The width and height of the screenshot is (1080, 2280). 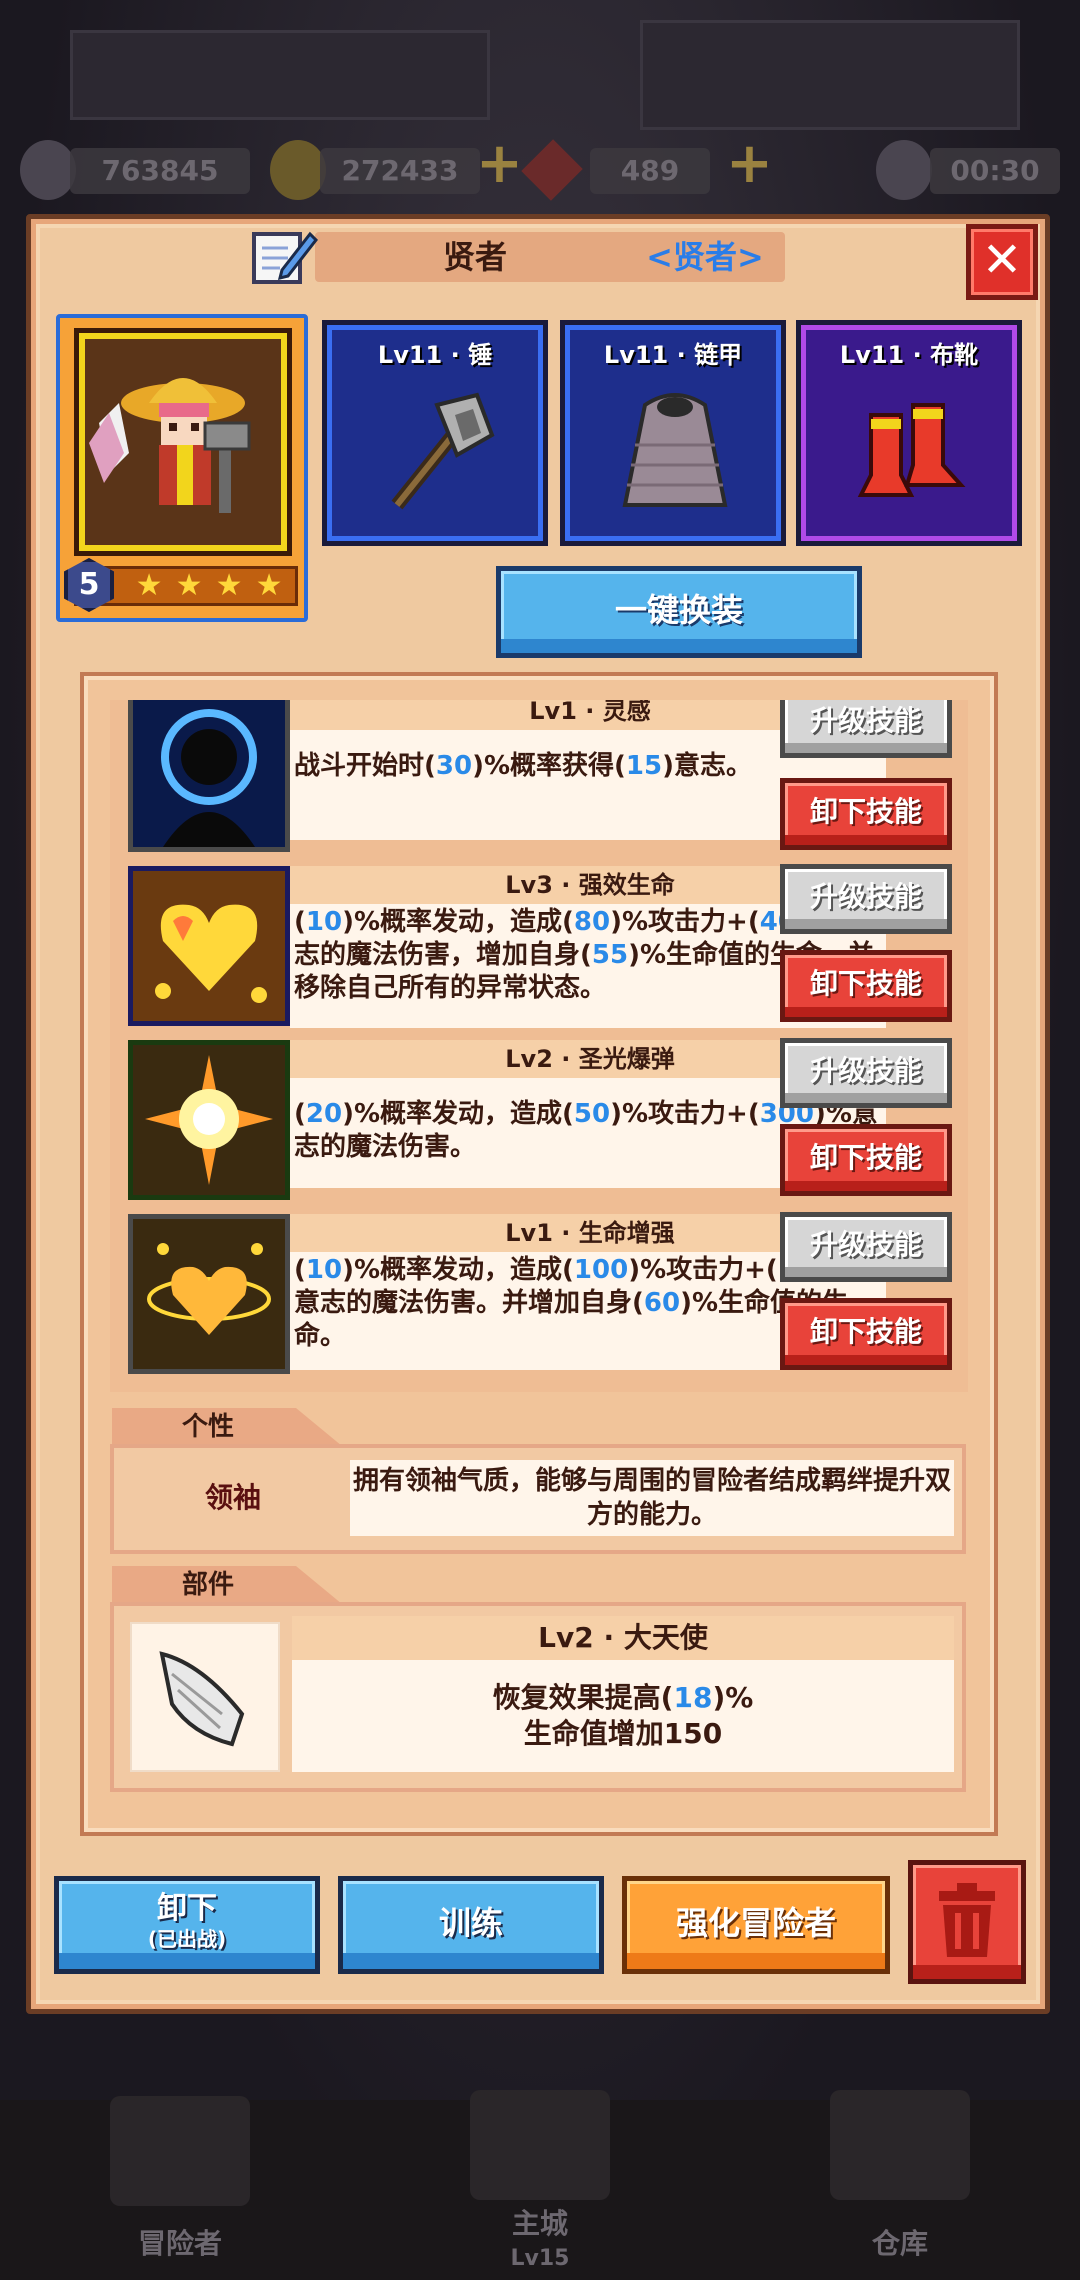 I want to click on gold-coin-icon, so click(x=298, y=170).